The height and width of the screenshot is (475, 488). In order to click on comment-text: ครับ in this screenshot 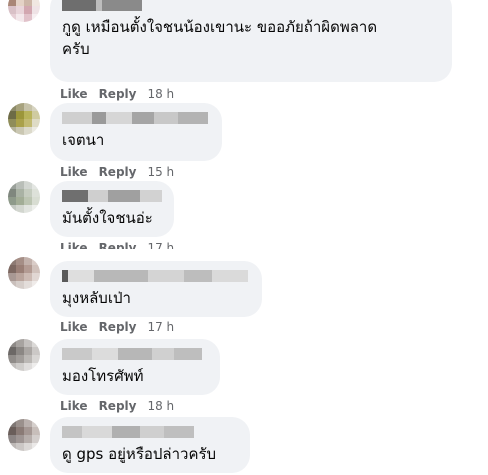, I will do `click(76, 49)`.